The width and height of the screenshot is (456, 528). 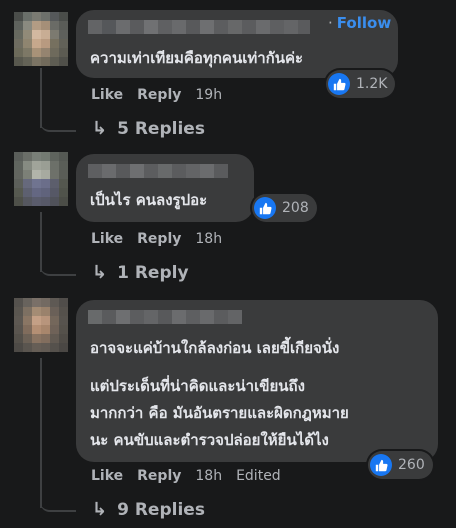 I want to click on comment-bubble: เป็นไร คนลงรูปอะ, so click(x=165, y=188).